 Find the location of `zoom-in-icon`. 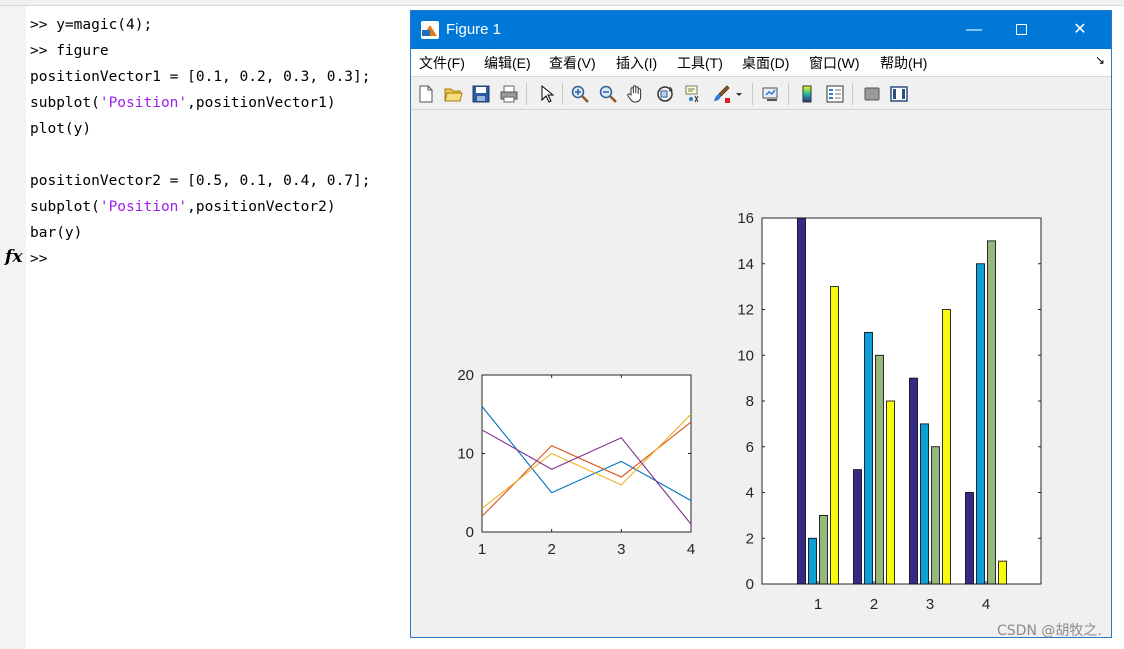

zoom-in-icon is located at coordinates (580, 94).